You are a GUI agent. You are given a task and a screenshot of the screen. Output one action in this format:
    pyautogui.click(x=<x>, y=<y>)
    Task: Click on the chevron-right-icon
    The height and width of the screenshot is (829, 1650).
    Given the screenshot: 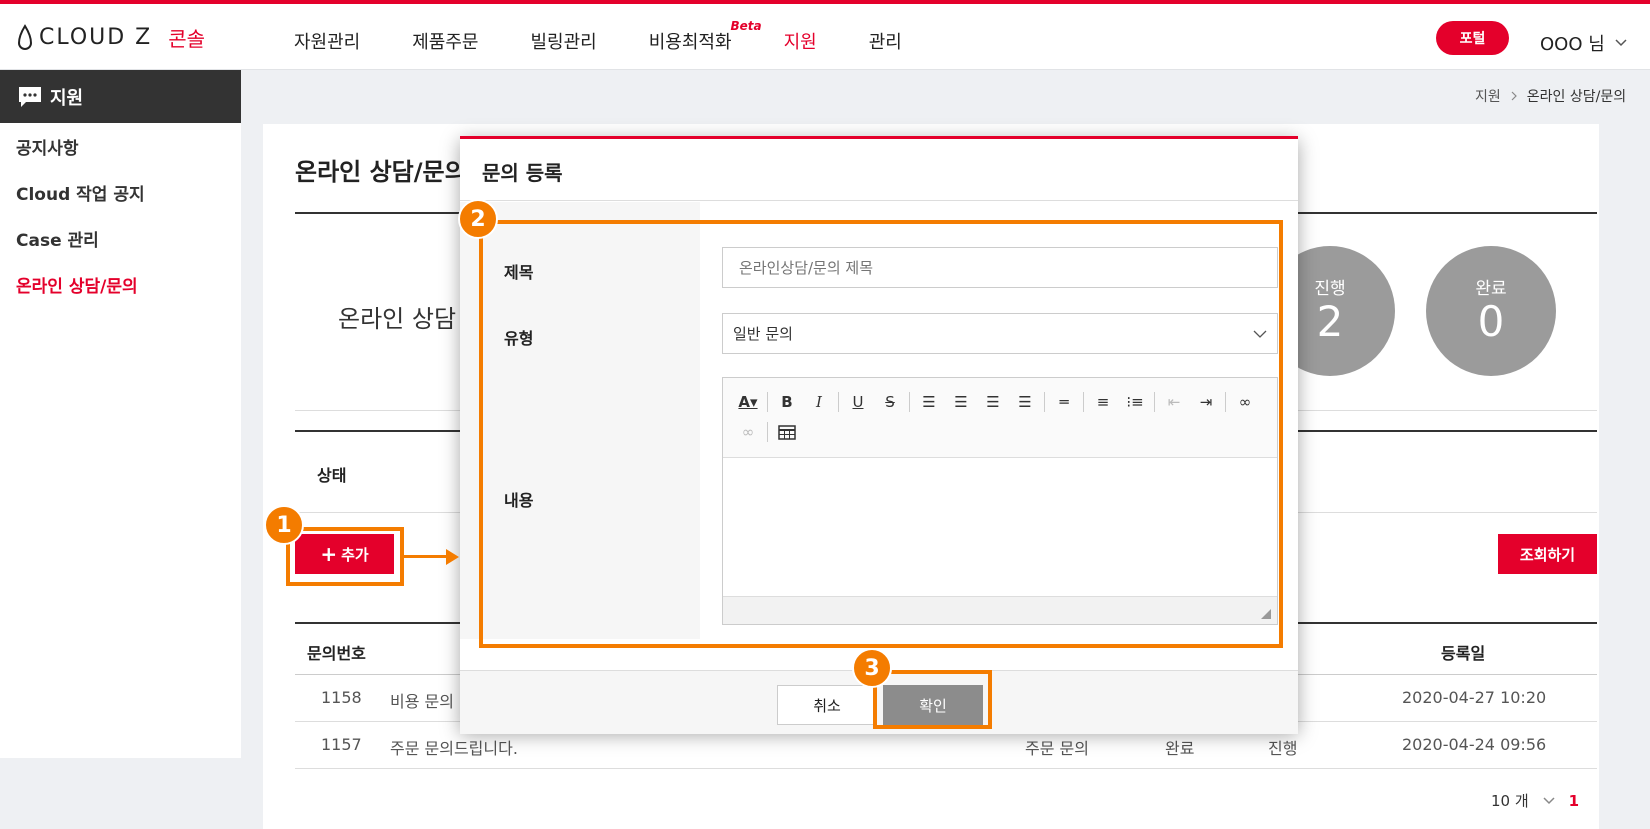 What is the action you would take?
    pyautogui.click(x=1514, y=96)
    